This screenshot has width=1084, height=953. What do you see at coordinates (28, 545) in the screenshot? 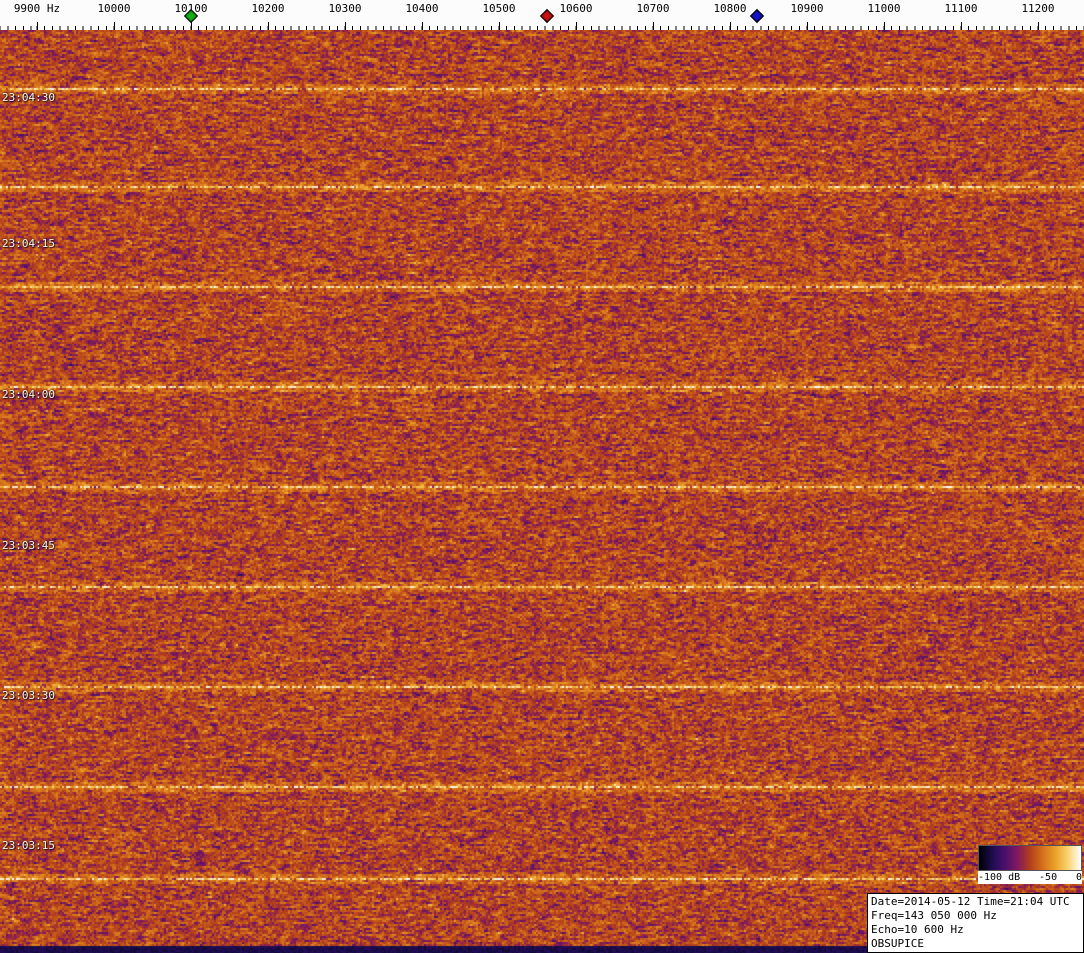
I see `time-label: 23:03:45` at bounding box center [28, 545].